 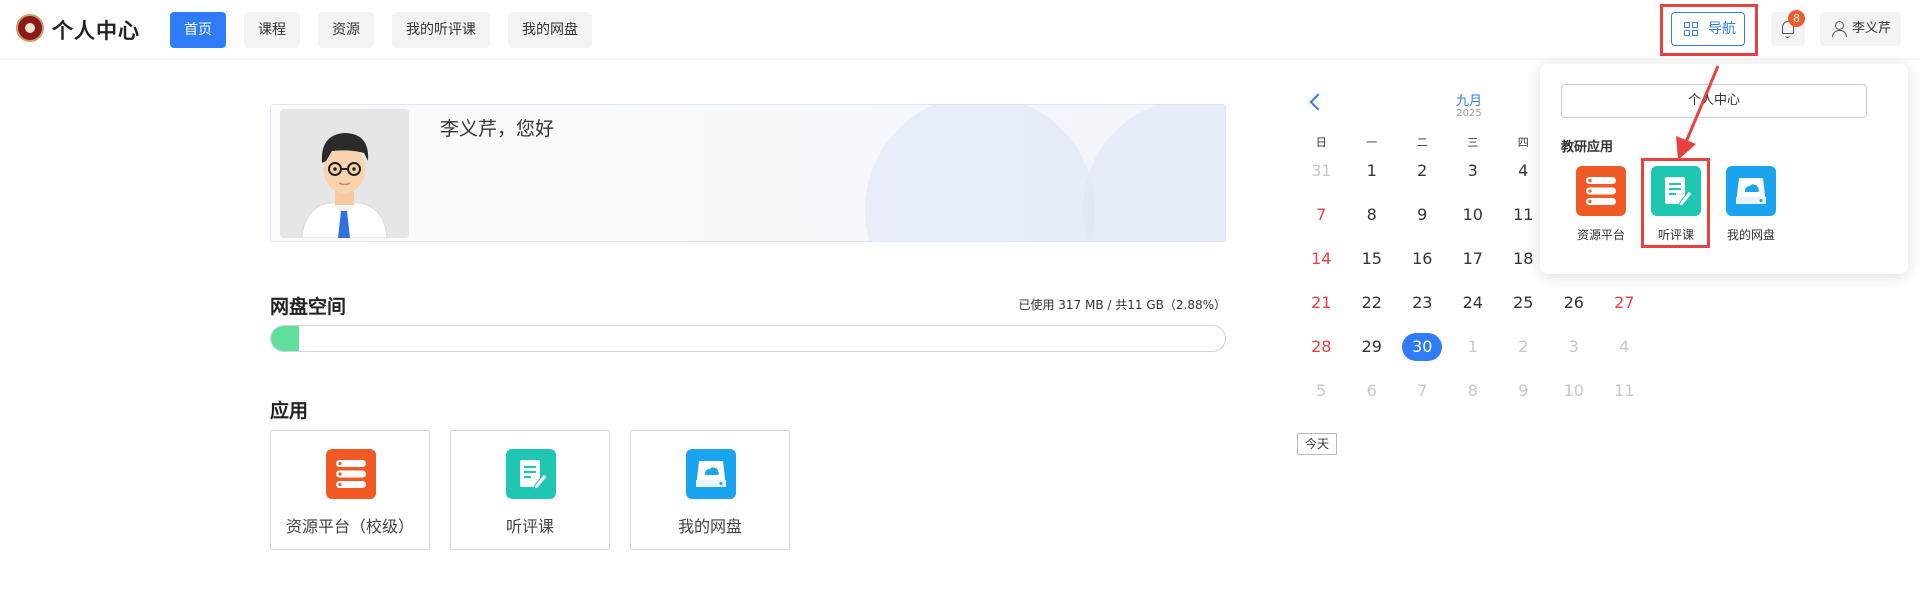 I want to click on app-card-lesson-review: 听评课, so click(x=530, y=490).